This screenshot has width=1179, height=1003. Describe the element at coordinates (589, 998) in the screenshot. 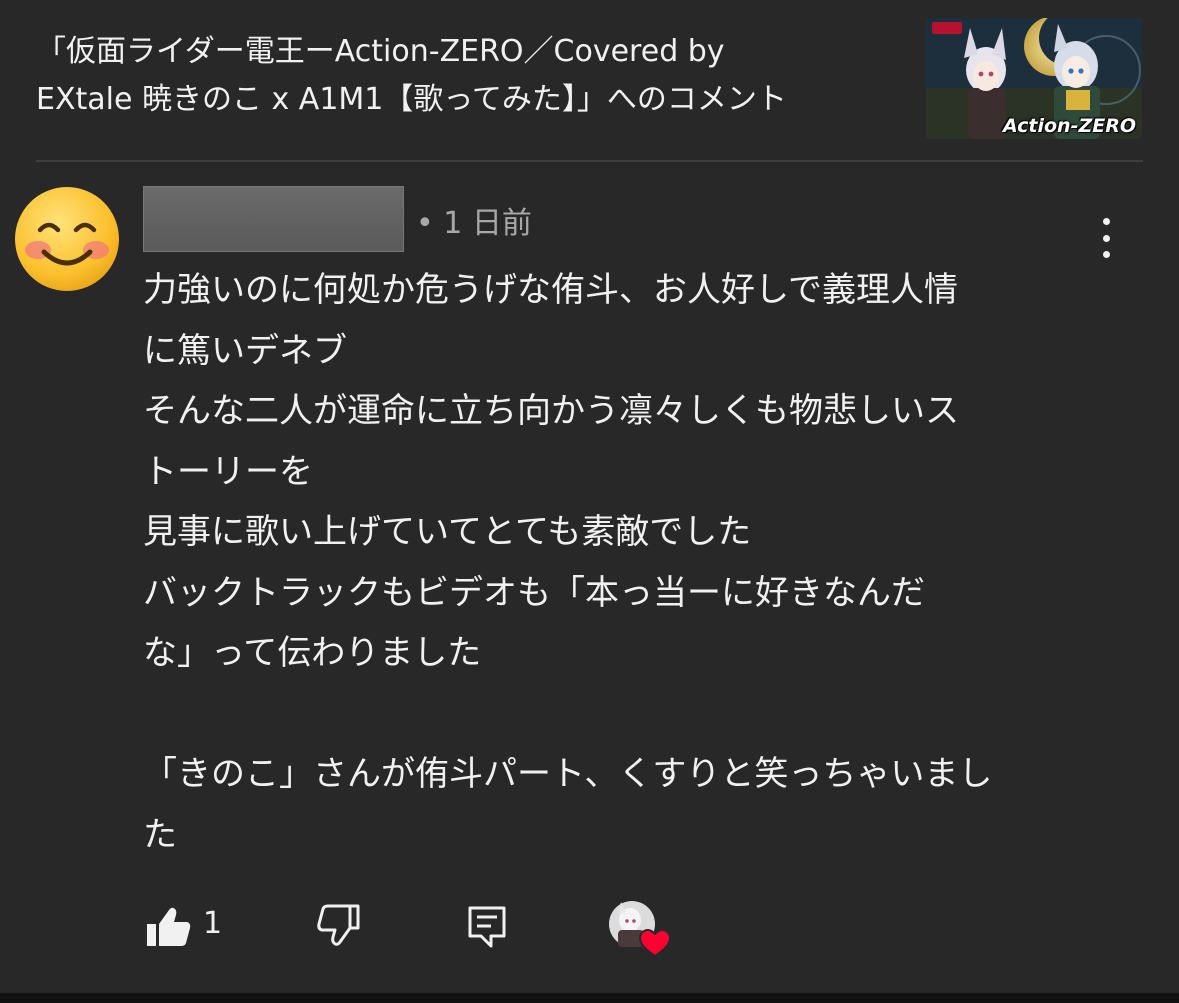

I see `bottom-edge` at that location.